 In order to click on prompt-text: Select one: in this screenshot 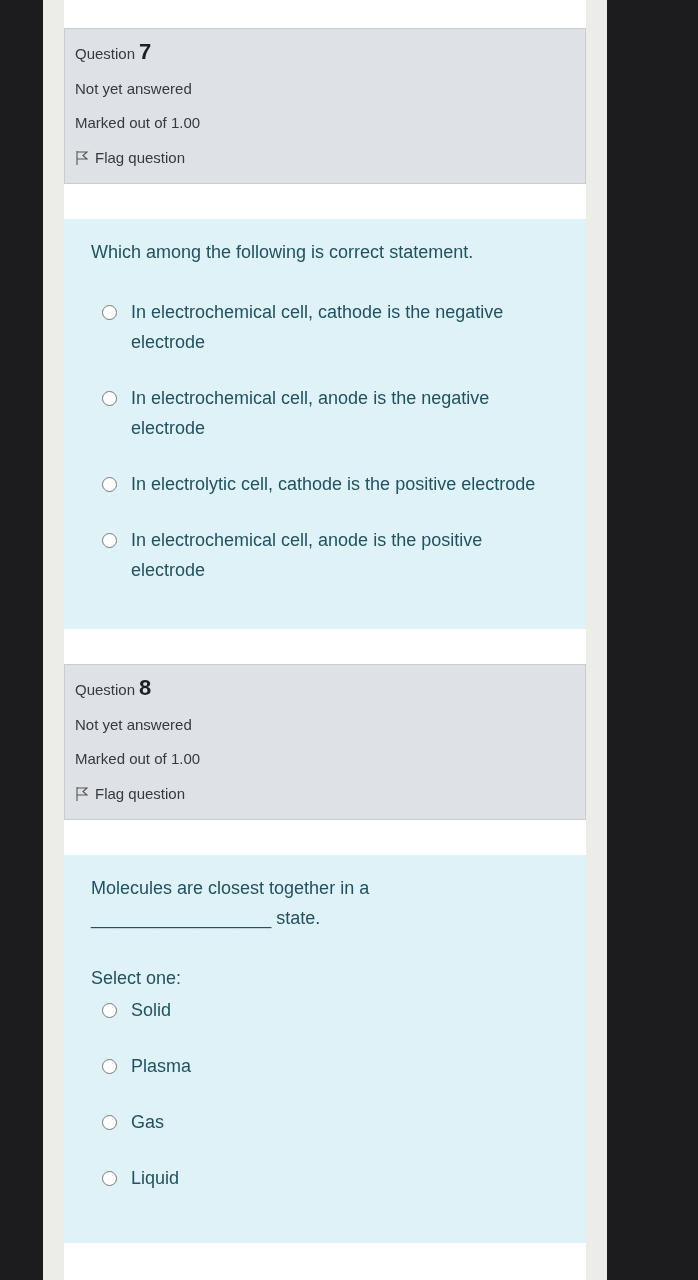, I will do `click(137, 978)`.